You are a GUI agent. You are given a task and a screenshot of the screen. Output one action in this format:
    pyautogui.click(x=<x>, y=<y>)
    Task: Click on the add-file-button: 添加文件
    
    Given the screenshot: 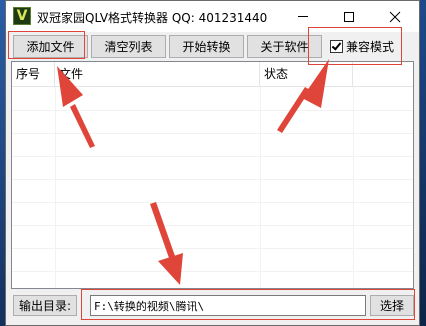 What is the action you would take?
    pyautogui.click(x=50, y=46)
    